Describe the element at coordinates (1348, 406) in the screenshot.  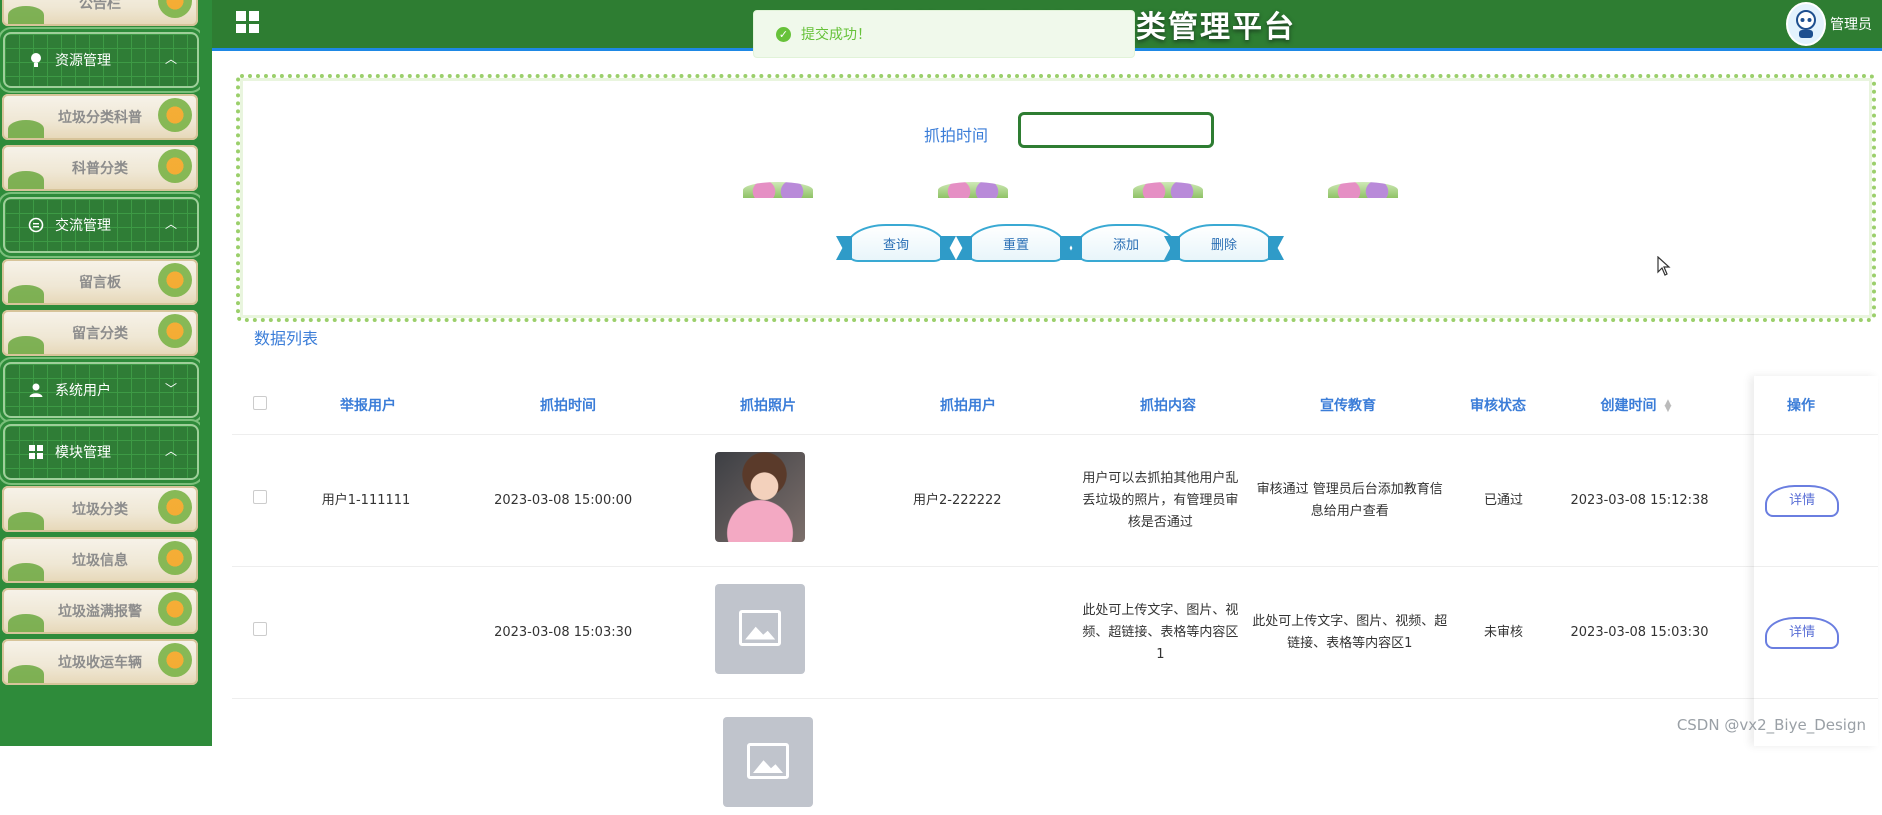
I see `column-header: 宣传教育` at that location.